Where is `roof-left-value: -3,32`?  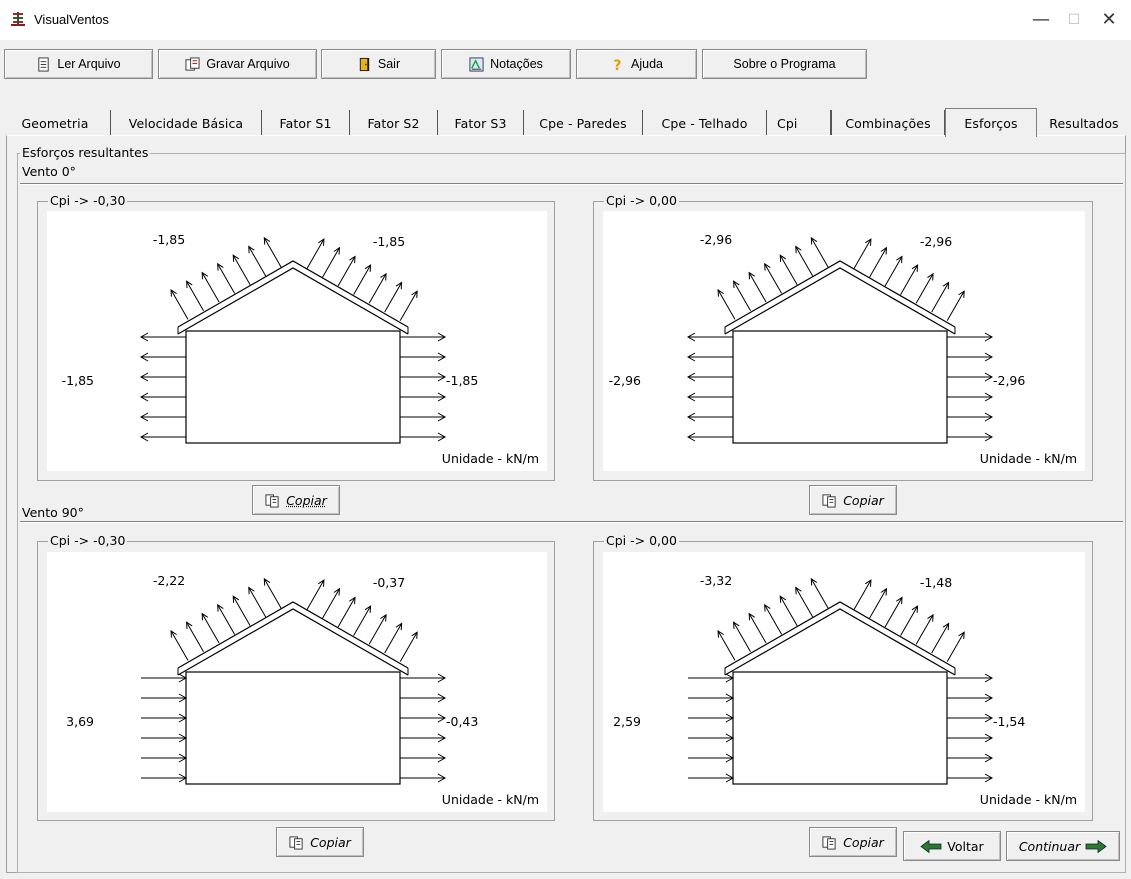 roof-left-value: -3,32 is located at coordinates (716, 580).